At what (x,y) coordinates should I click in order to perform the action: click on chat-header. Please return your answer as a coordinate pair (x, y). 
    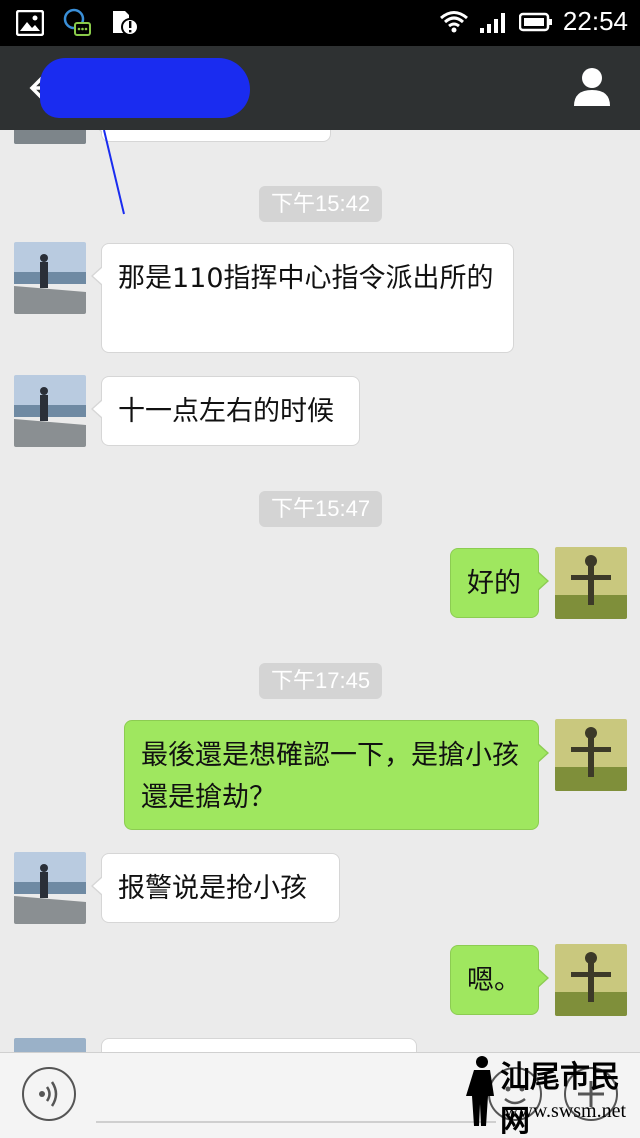
    Looking at the image, I should click on (320, 88).